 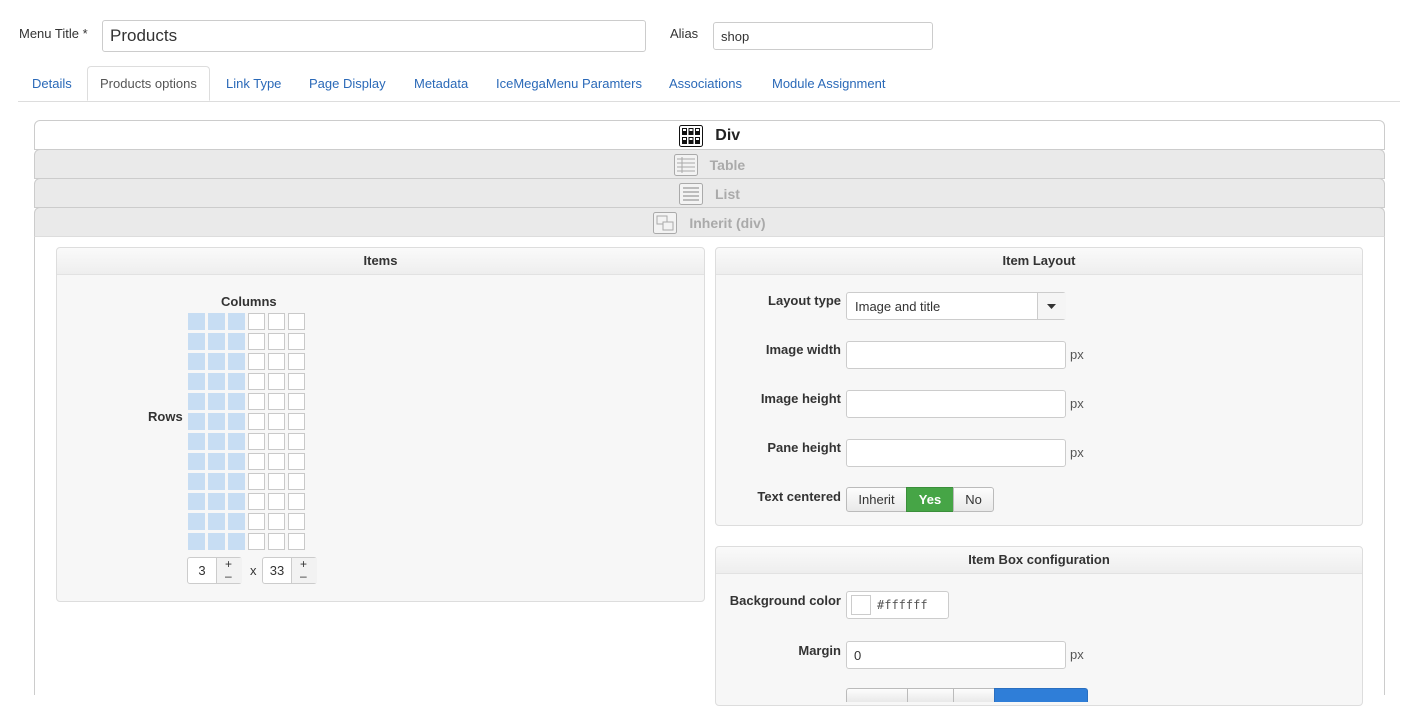 I want to click on rows-stepper: 33 + –, so click(x=289, y=570).